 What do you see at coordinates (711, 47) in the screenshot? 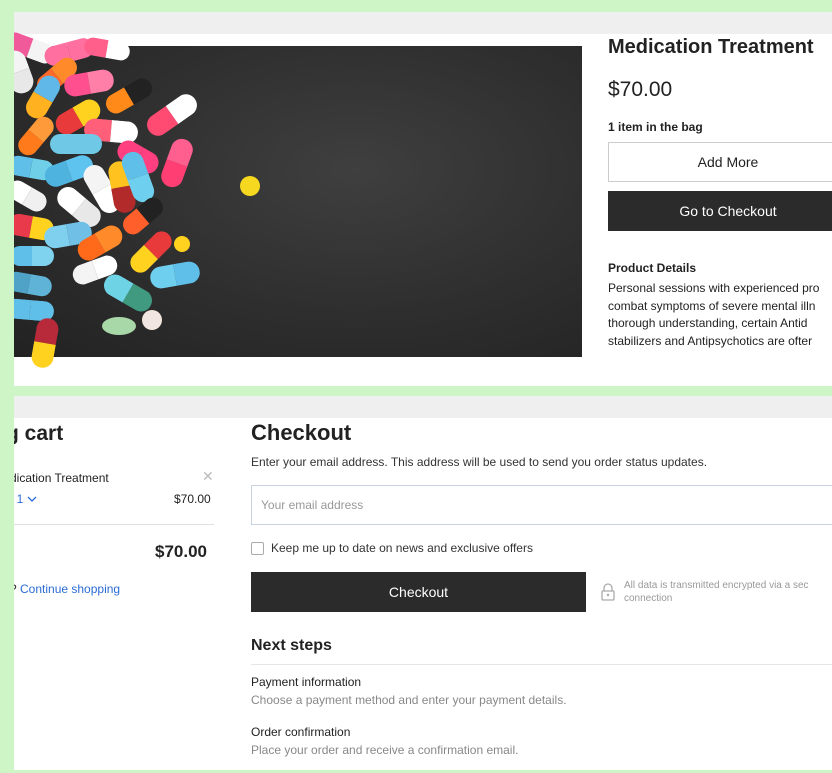
I see `product-title: Medication Treatment` at bounding box center [711, 47].